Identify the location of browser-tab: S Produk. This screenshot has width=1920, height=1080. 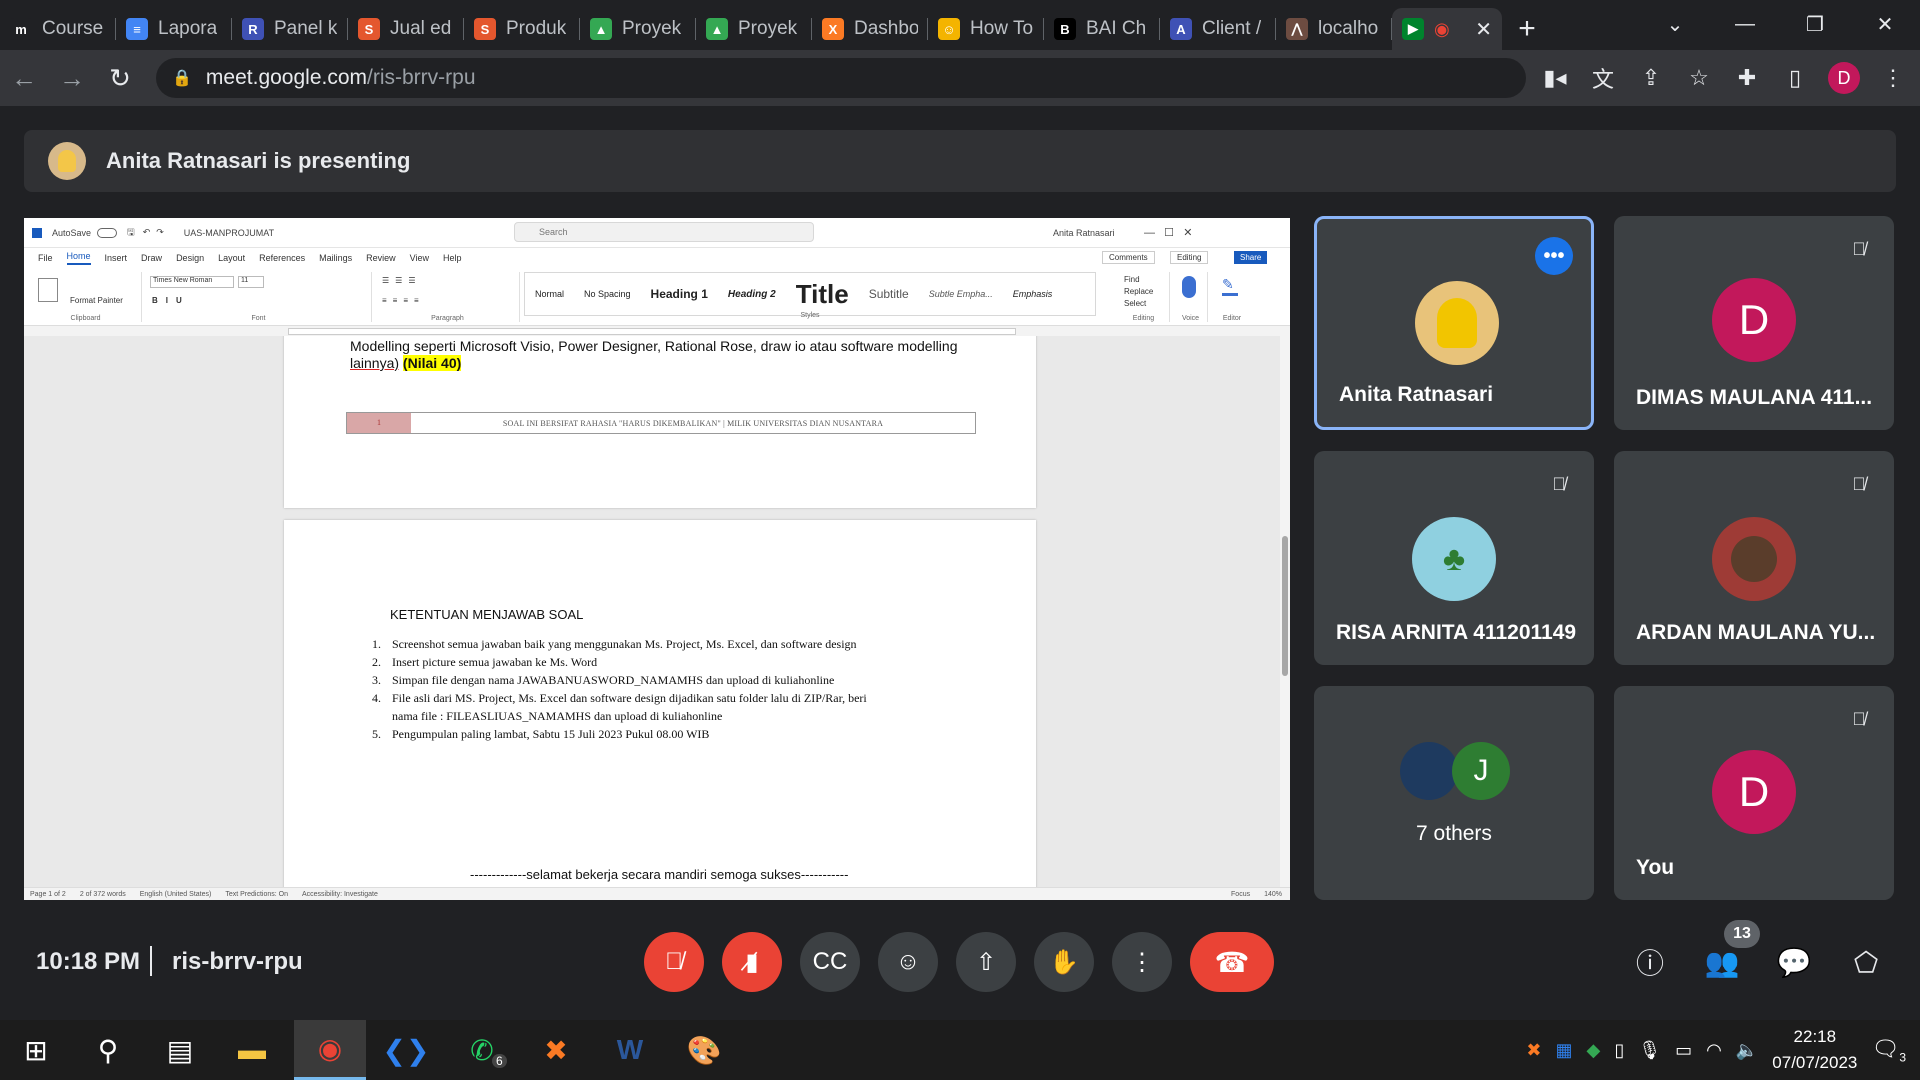
(522, 29).